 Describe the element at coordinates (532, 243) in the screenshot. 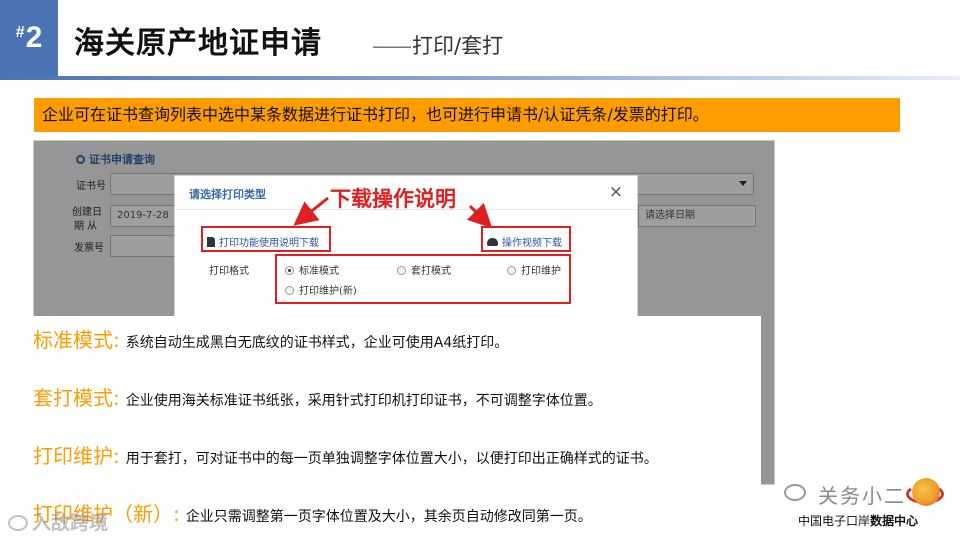

I see `video-download-label: 操作视频下载` at that location.